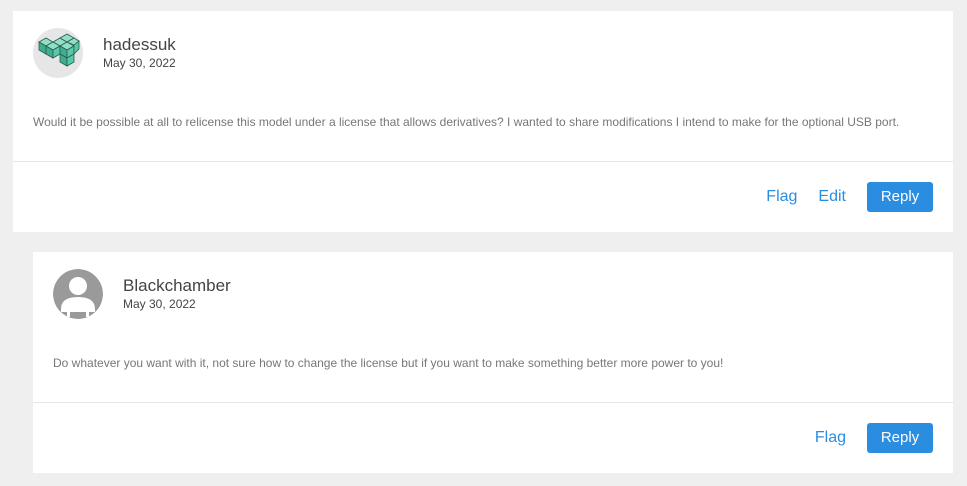  I want to click on edit-link: Edit, so click(832, 197).